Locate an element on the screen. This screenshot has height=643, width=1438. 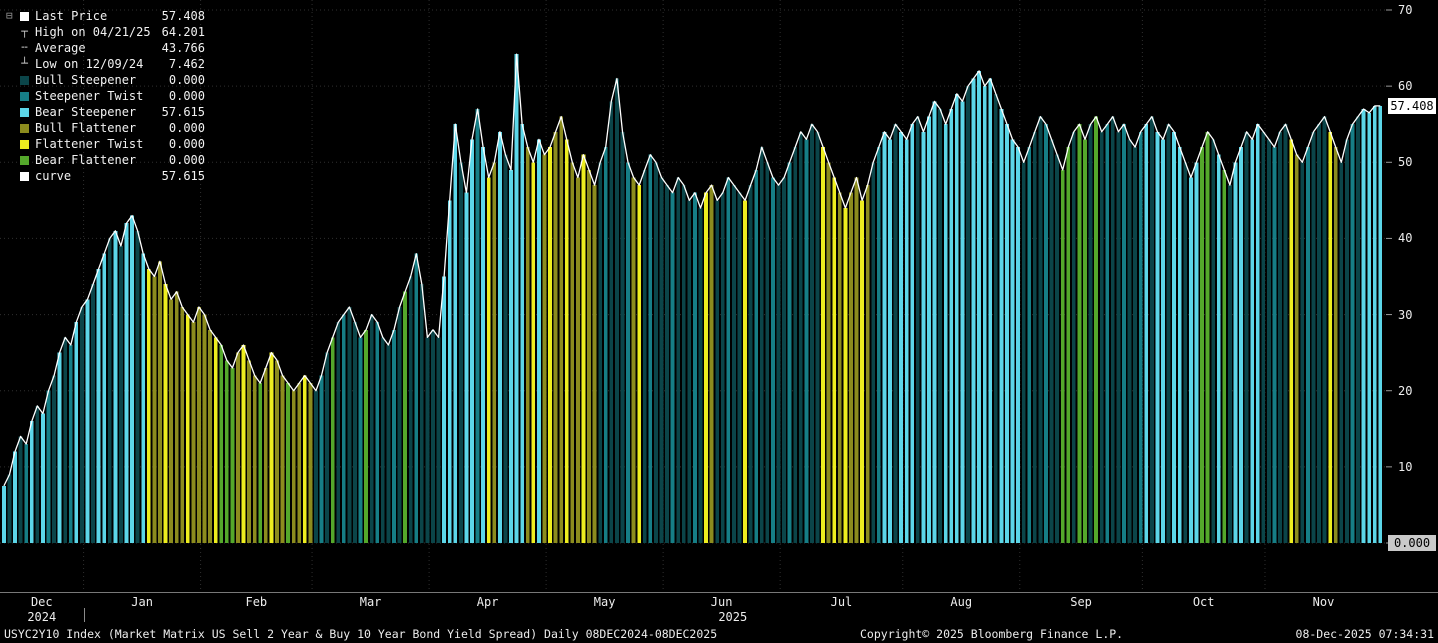
legend-item: Flattener Twist 0.000 is located at coordinates (105, 144).